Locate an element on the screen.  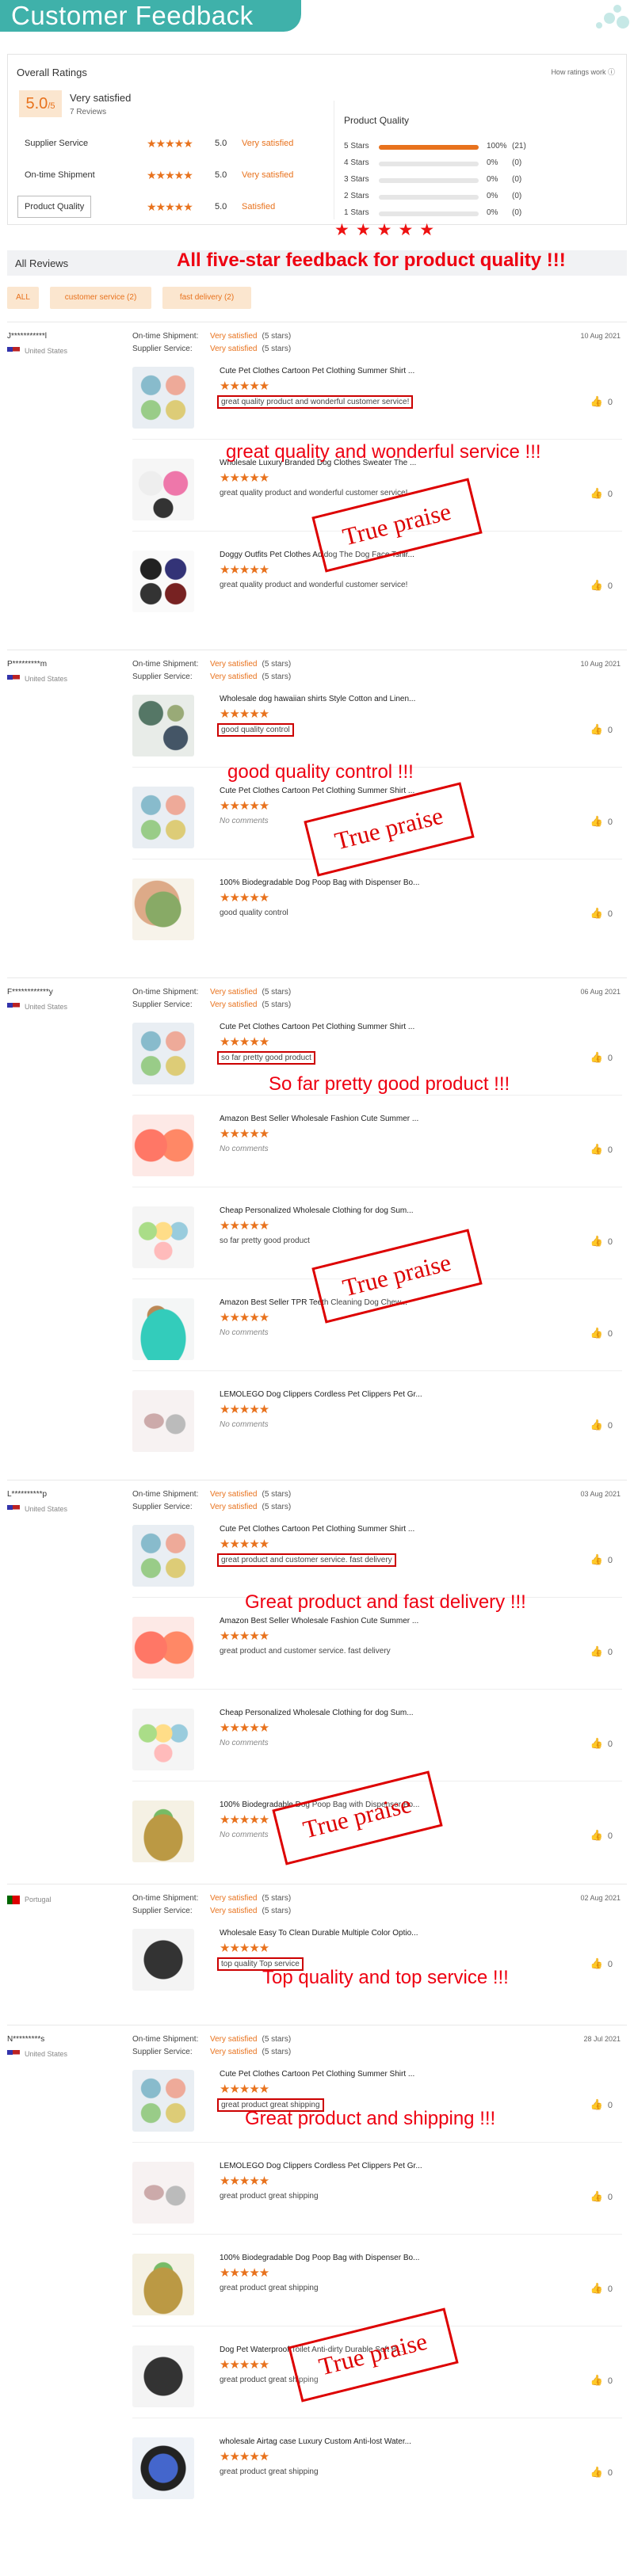
rating-row: 1 Stars 0% (0) is located at coordinates (433, 212).